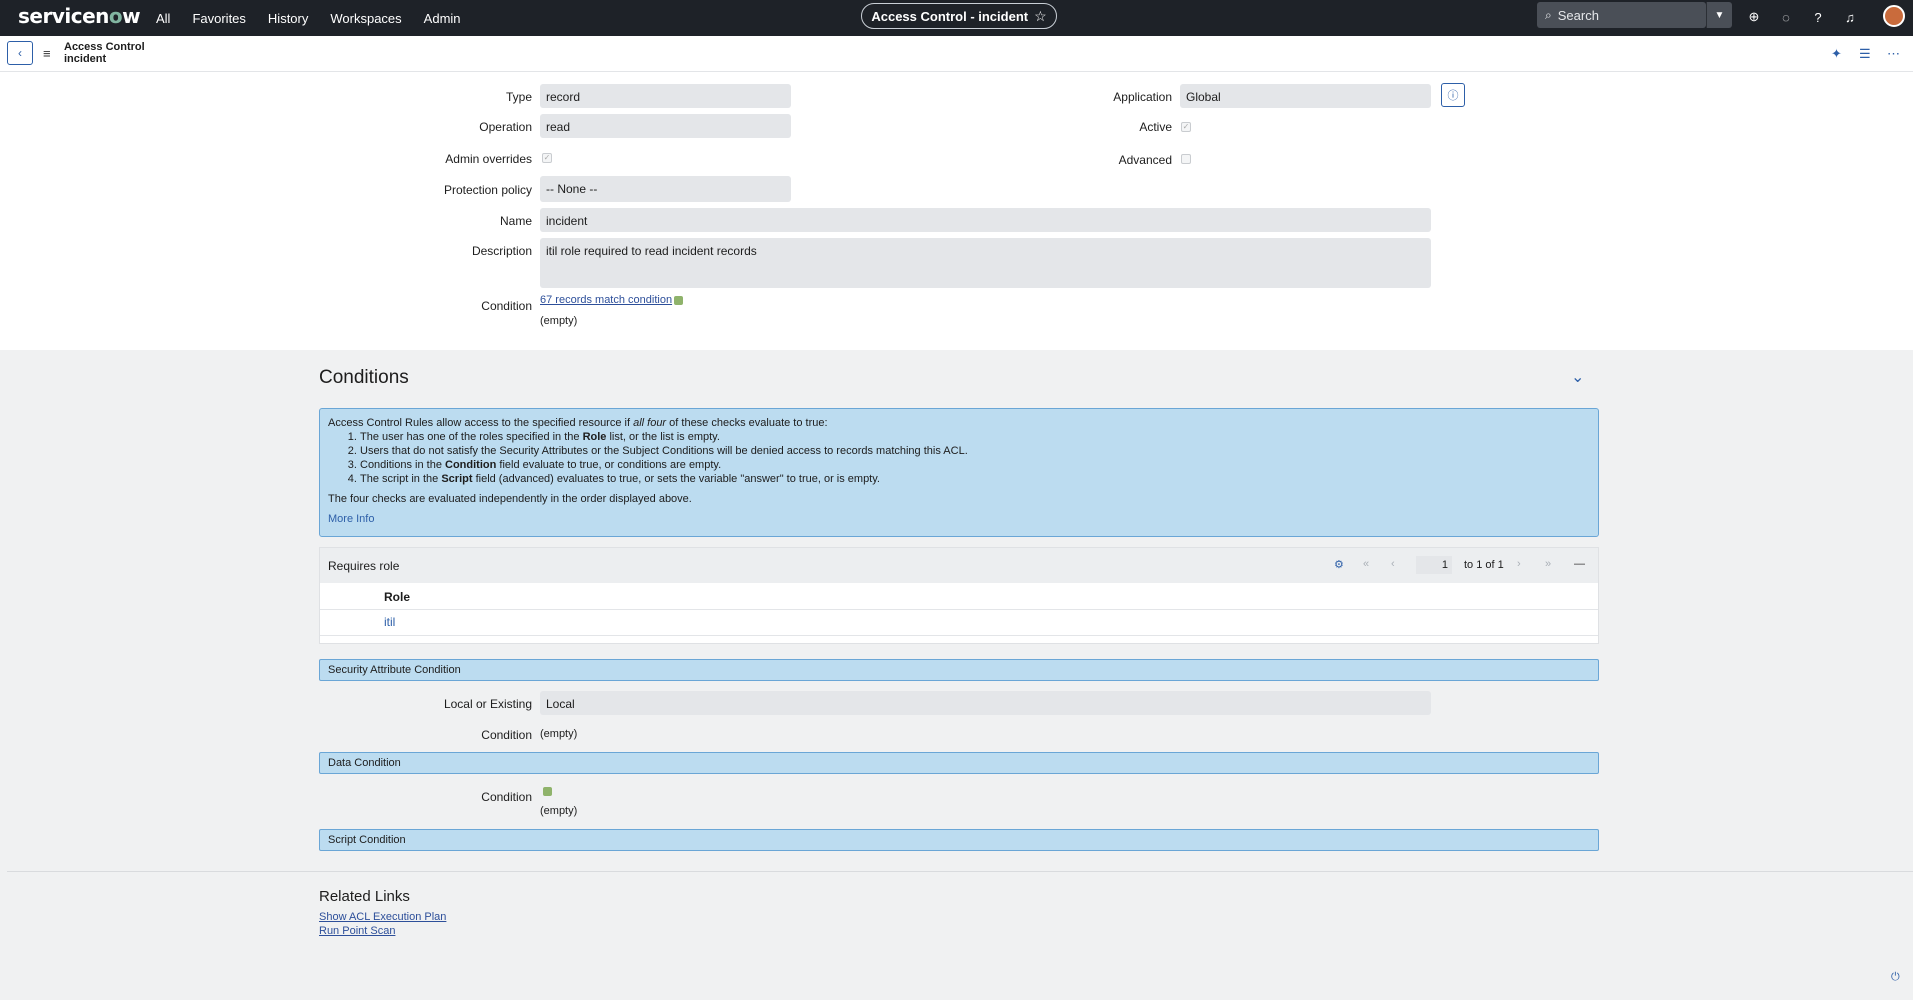  Describe the element at coordinates (665, 126) in the screenshot. I see `operation-field: read` at that location.